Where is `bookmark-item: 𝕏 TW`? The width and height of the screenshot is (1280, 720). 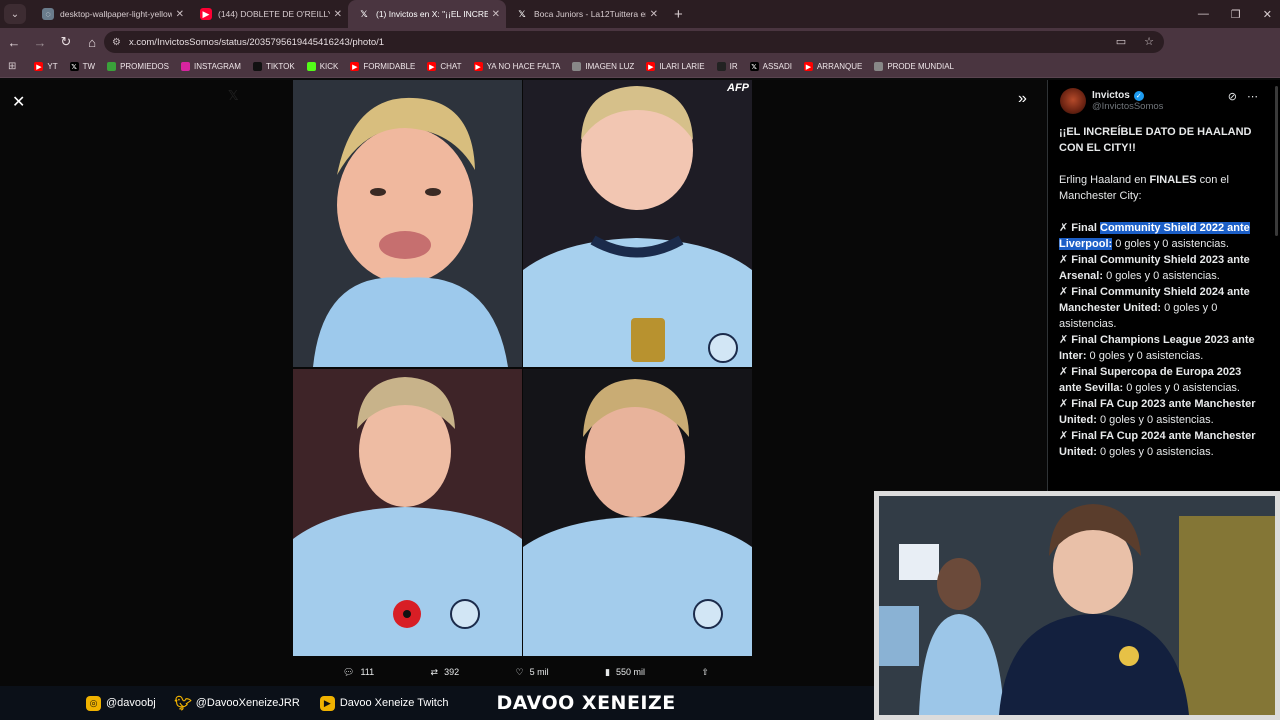 bookmark-item: 𝕏 TW is located at coordinates (82, 66).